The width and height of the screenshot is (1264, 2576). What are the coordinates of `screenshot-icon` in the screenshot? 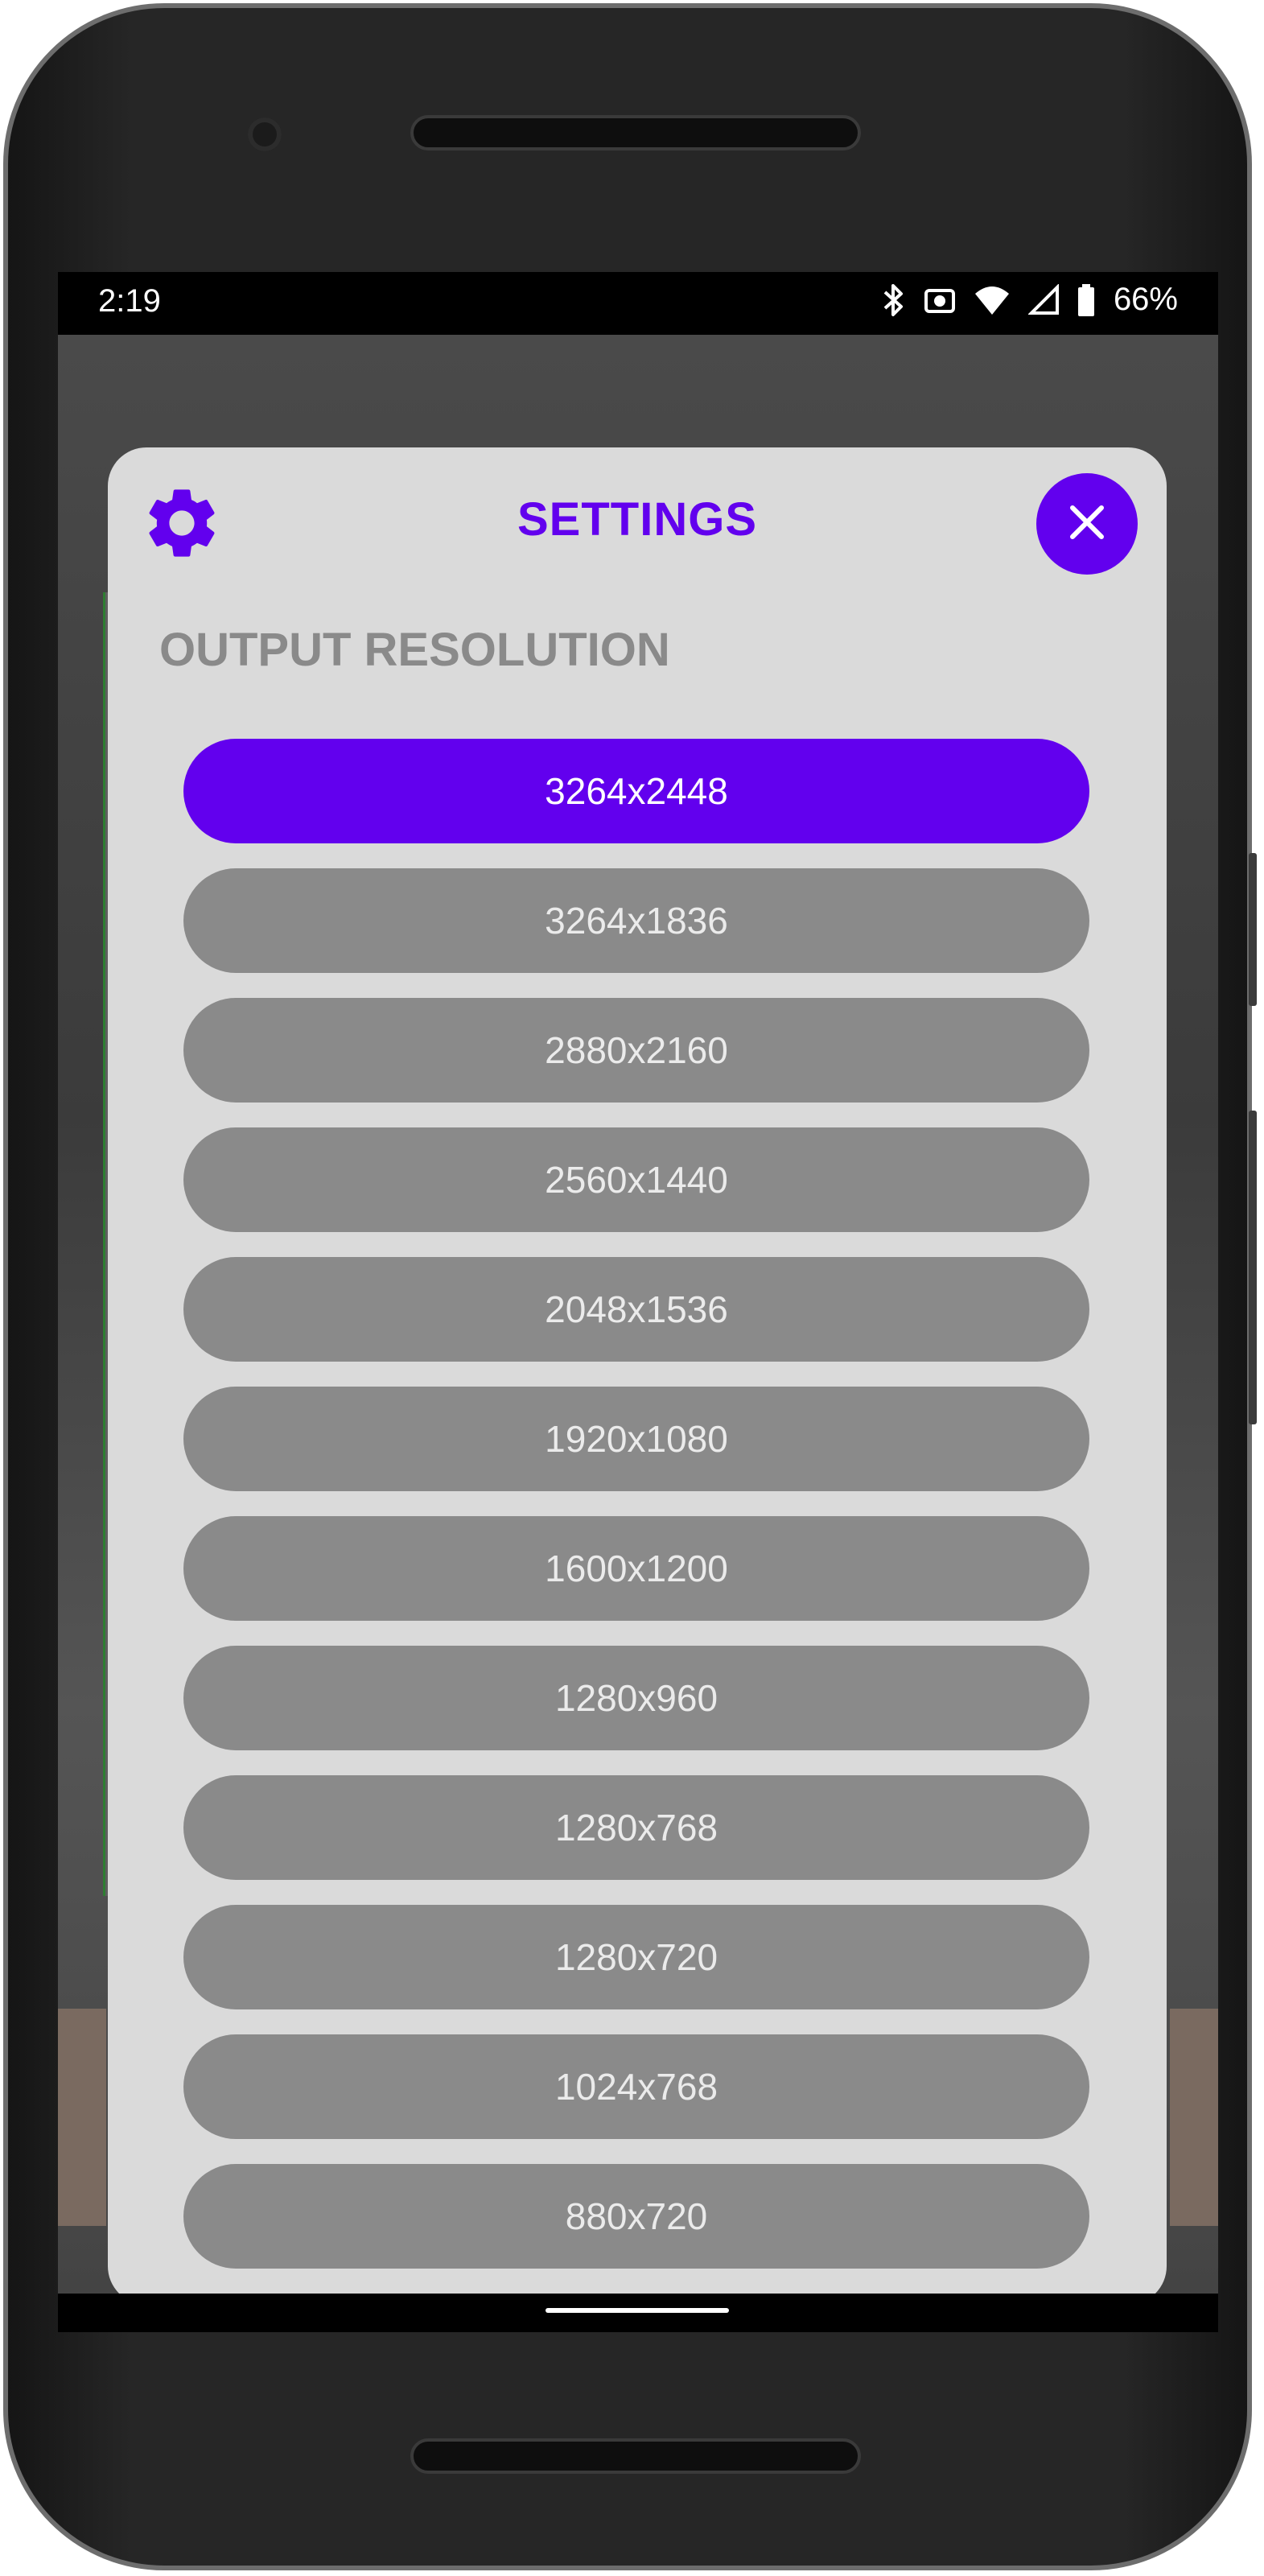 It's located at (940, 300).